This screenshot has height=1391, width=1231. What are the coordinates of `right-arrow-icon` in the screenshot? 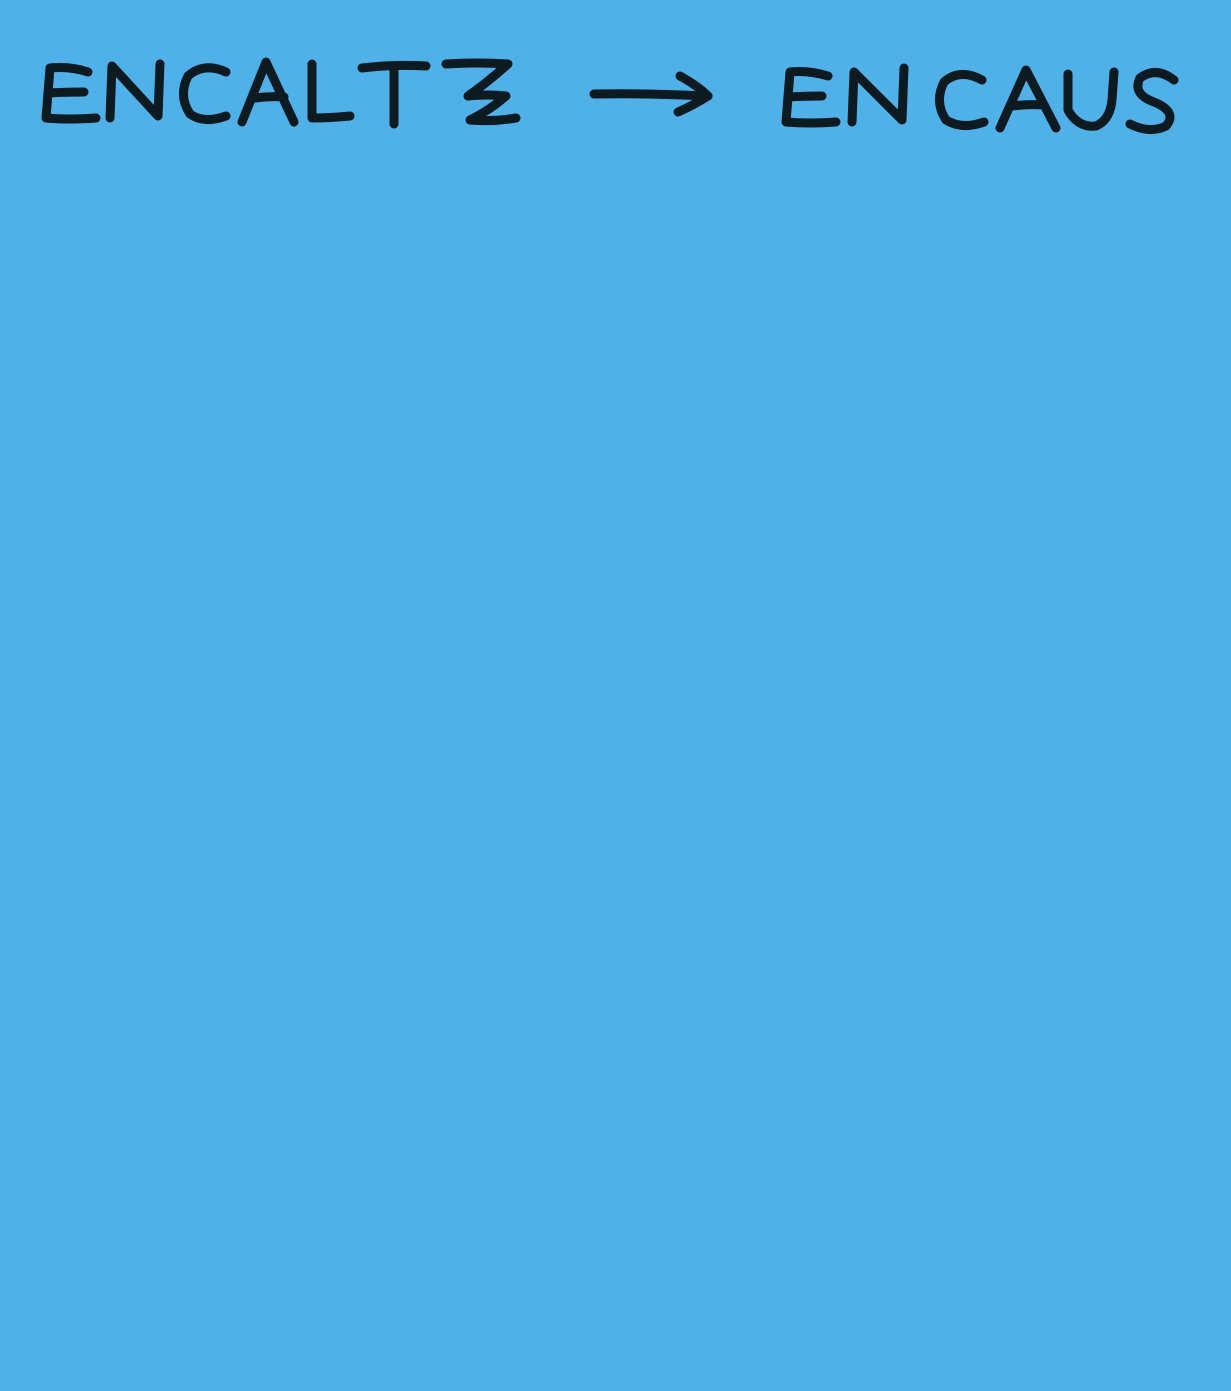 It's located at (651, 94).